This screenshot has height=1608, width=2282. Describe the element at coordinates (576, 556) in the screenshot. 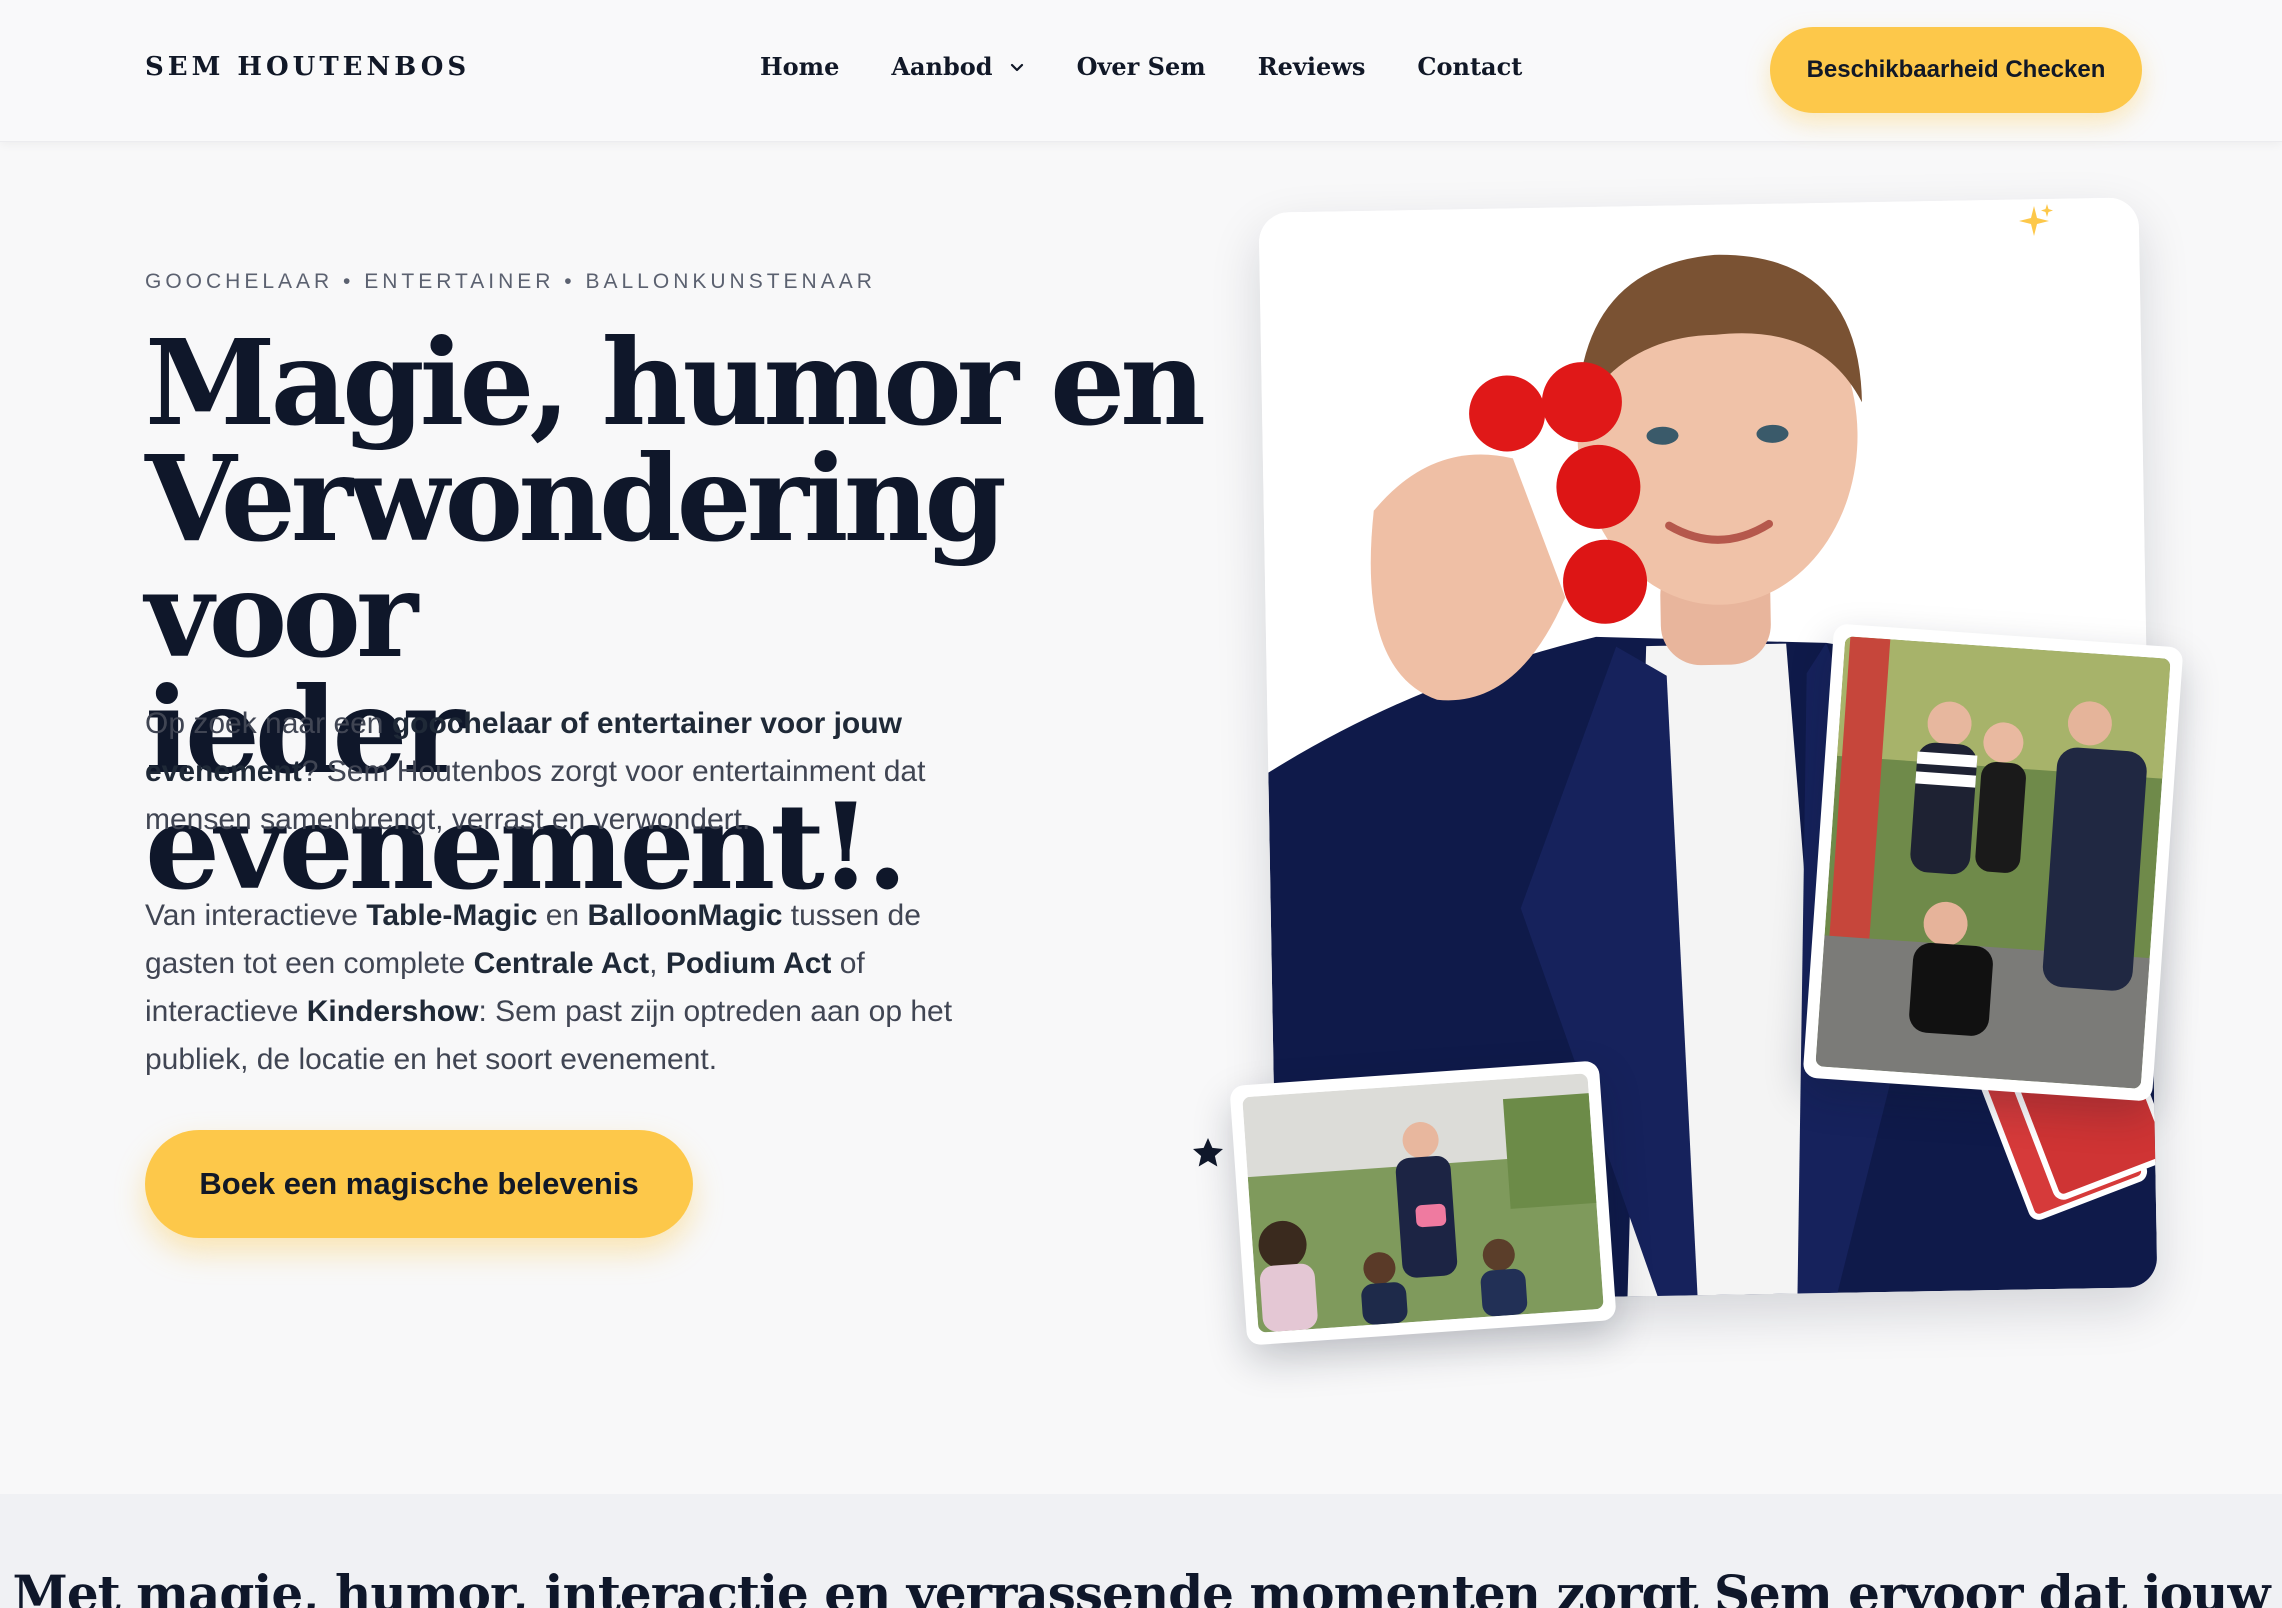

I see `hero-title-line: Verwondering voor` at that location.